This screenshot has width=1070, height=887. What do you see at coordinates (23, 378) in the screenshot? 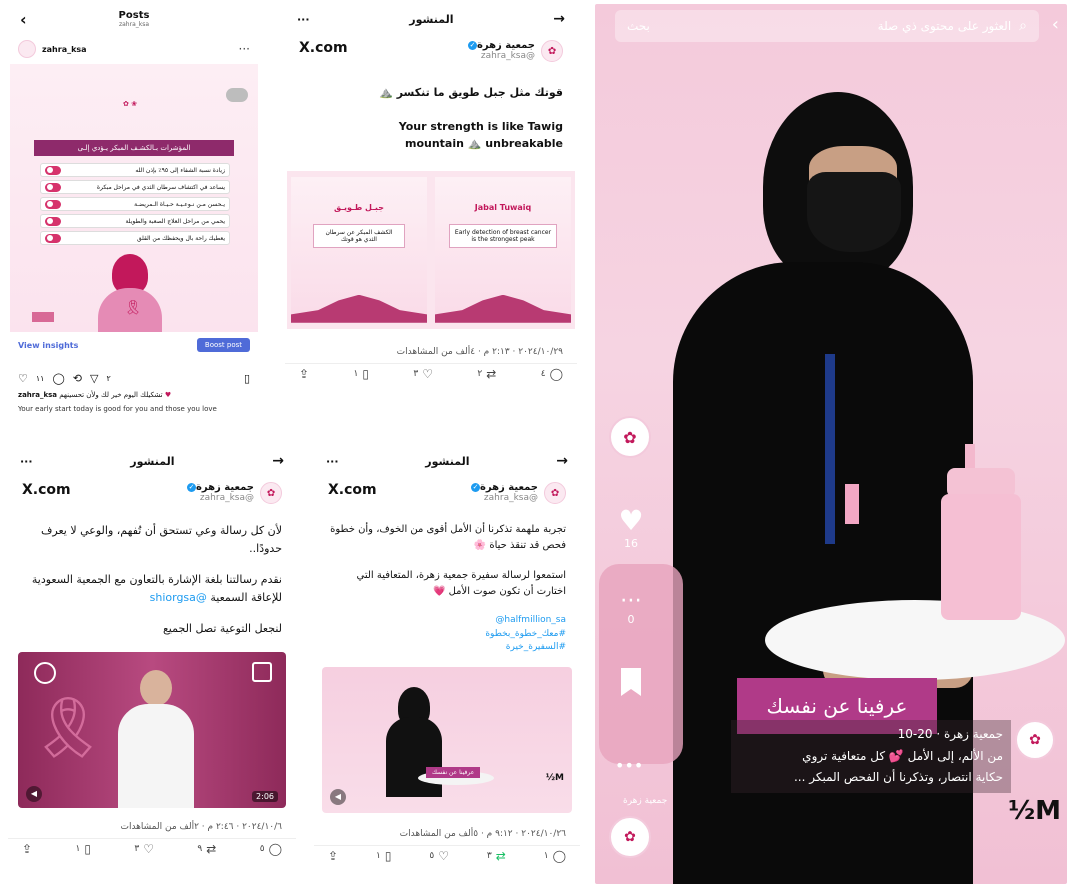
I see `heart-icon: ♡` at bounding box center [23, 378].